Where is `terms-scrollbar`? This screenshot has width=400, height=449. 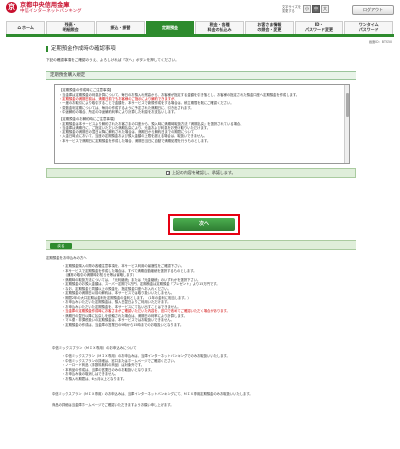
terms-scrollbar is located at coordinates (346, 124).